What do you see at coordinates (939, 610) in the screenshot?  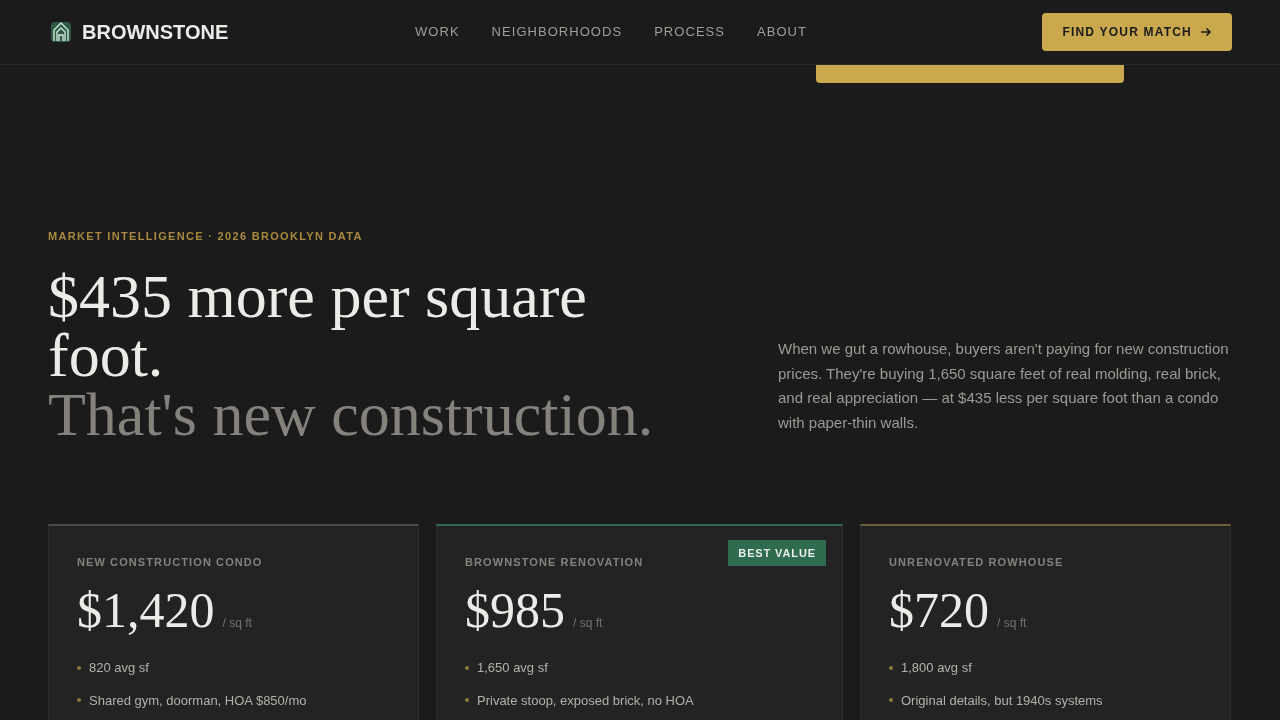 I see `price-value: $720` at bounding box center [939, 610].